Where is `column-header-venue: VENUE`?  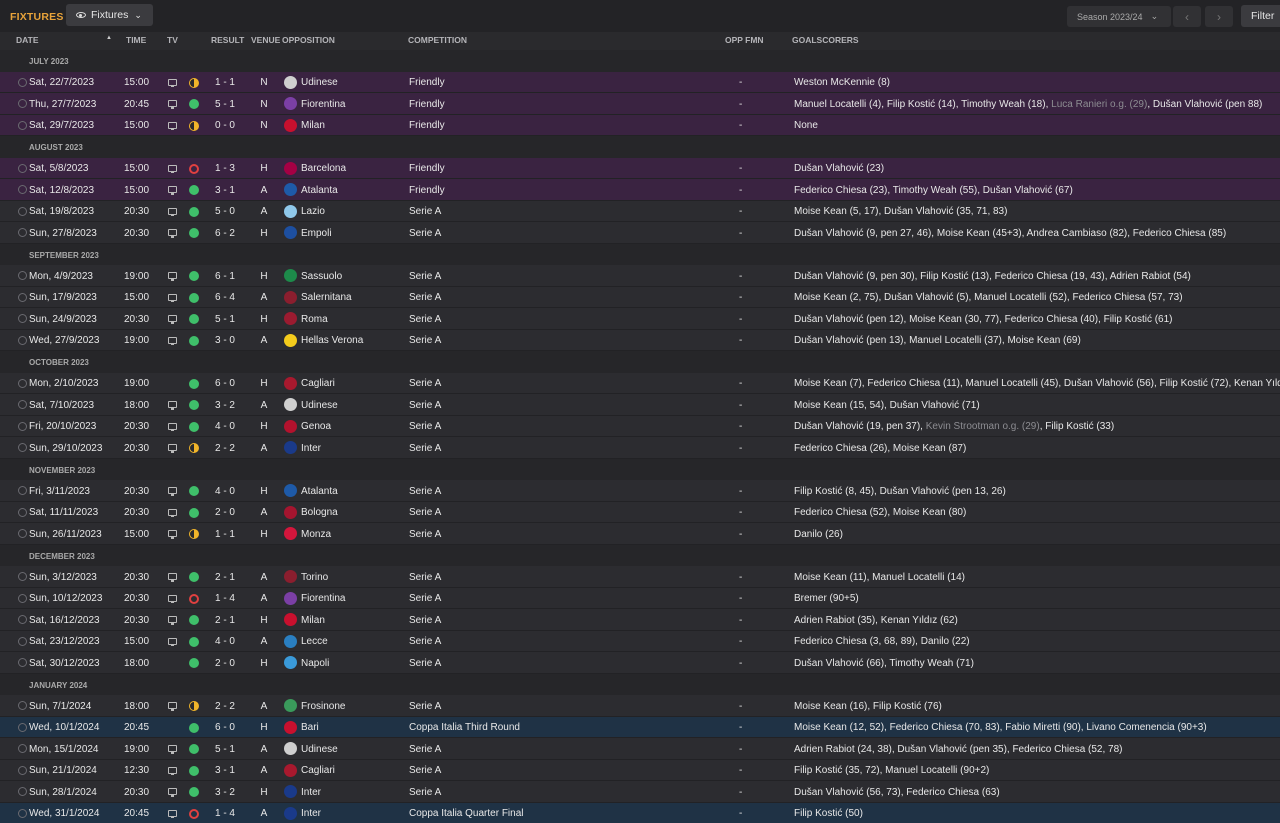
column-header-venue: VENUE is located at coordinates (265, 40).